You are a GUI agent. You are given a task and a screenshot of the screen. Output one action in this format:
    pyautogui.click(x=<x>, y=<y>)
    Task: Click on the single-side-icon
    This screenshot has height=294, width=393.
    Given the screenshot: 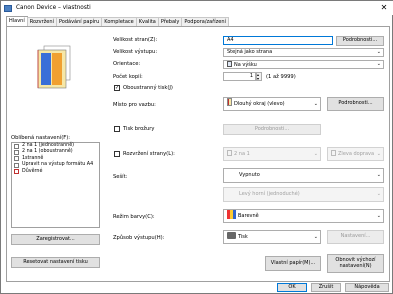 What is the action you would take?
    pyautogui.click(x=16, y=159)
    